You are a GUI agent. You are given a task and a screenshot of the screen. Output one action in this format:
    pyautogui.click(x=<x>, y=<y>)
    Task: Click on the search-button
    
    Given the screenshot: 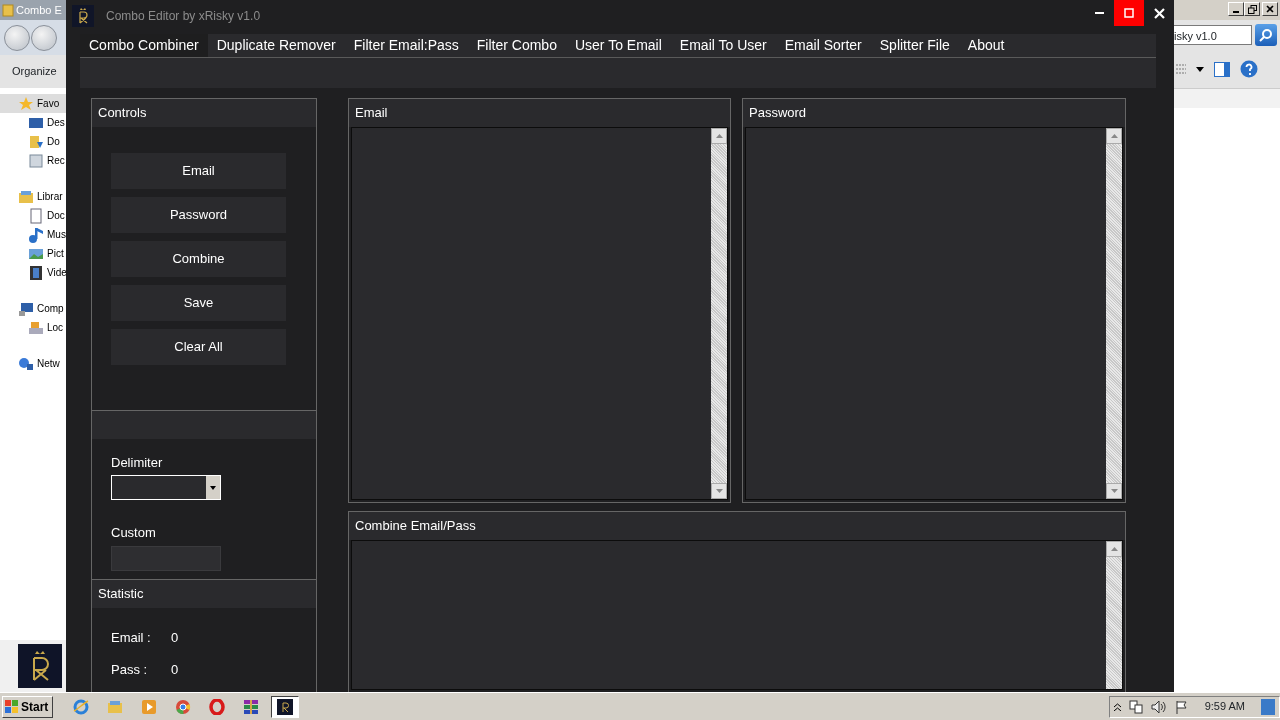 What is the action you would take?
    pyautogui.click(x=1266, y=35)
    